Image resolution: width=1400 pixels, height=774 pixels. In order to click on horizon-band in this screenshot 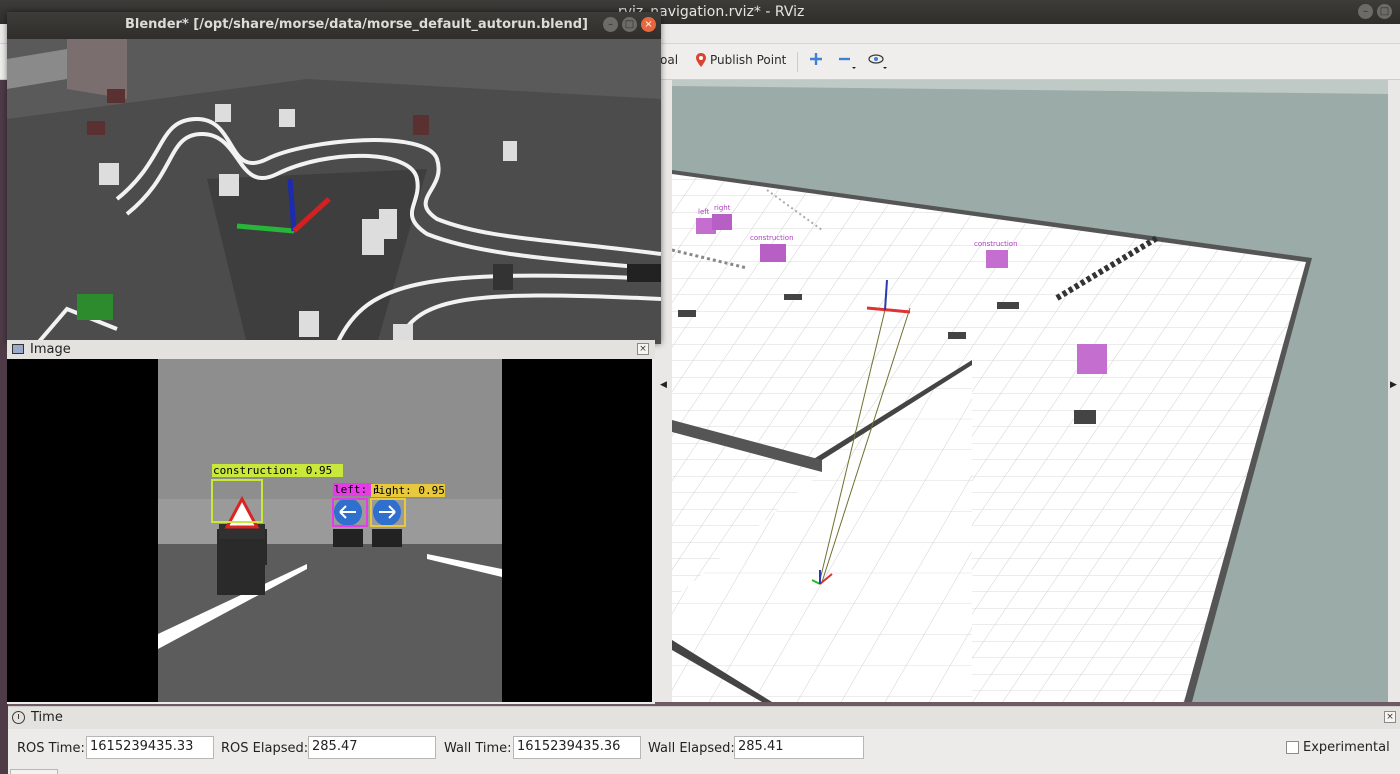, I will do `click(1030, 87)`.